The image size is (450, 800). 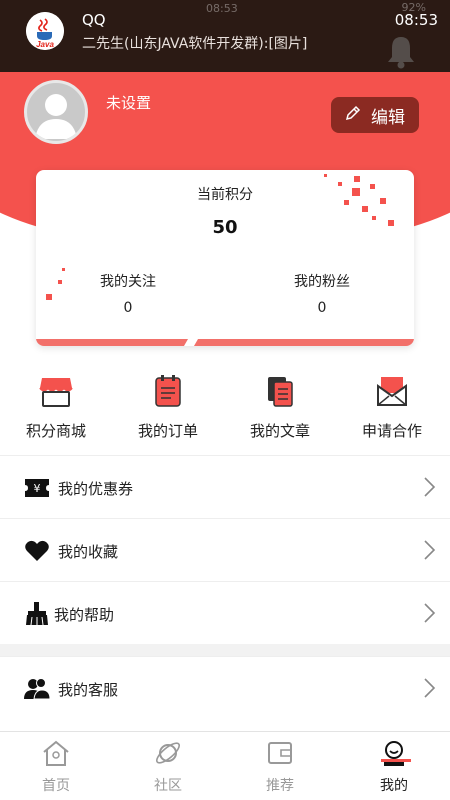 What do you see at coordinates (56, 753) in the screenshot?
I see `home-icon` at bounding box center [56, 753].